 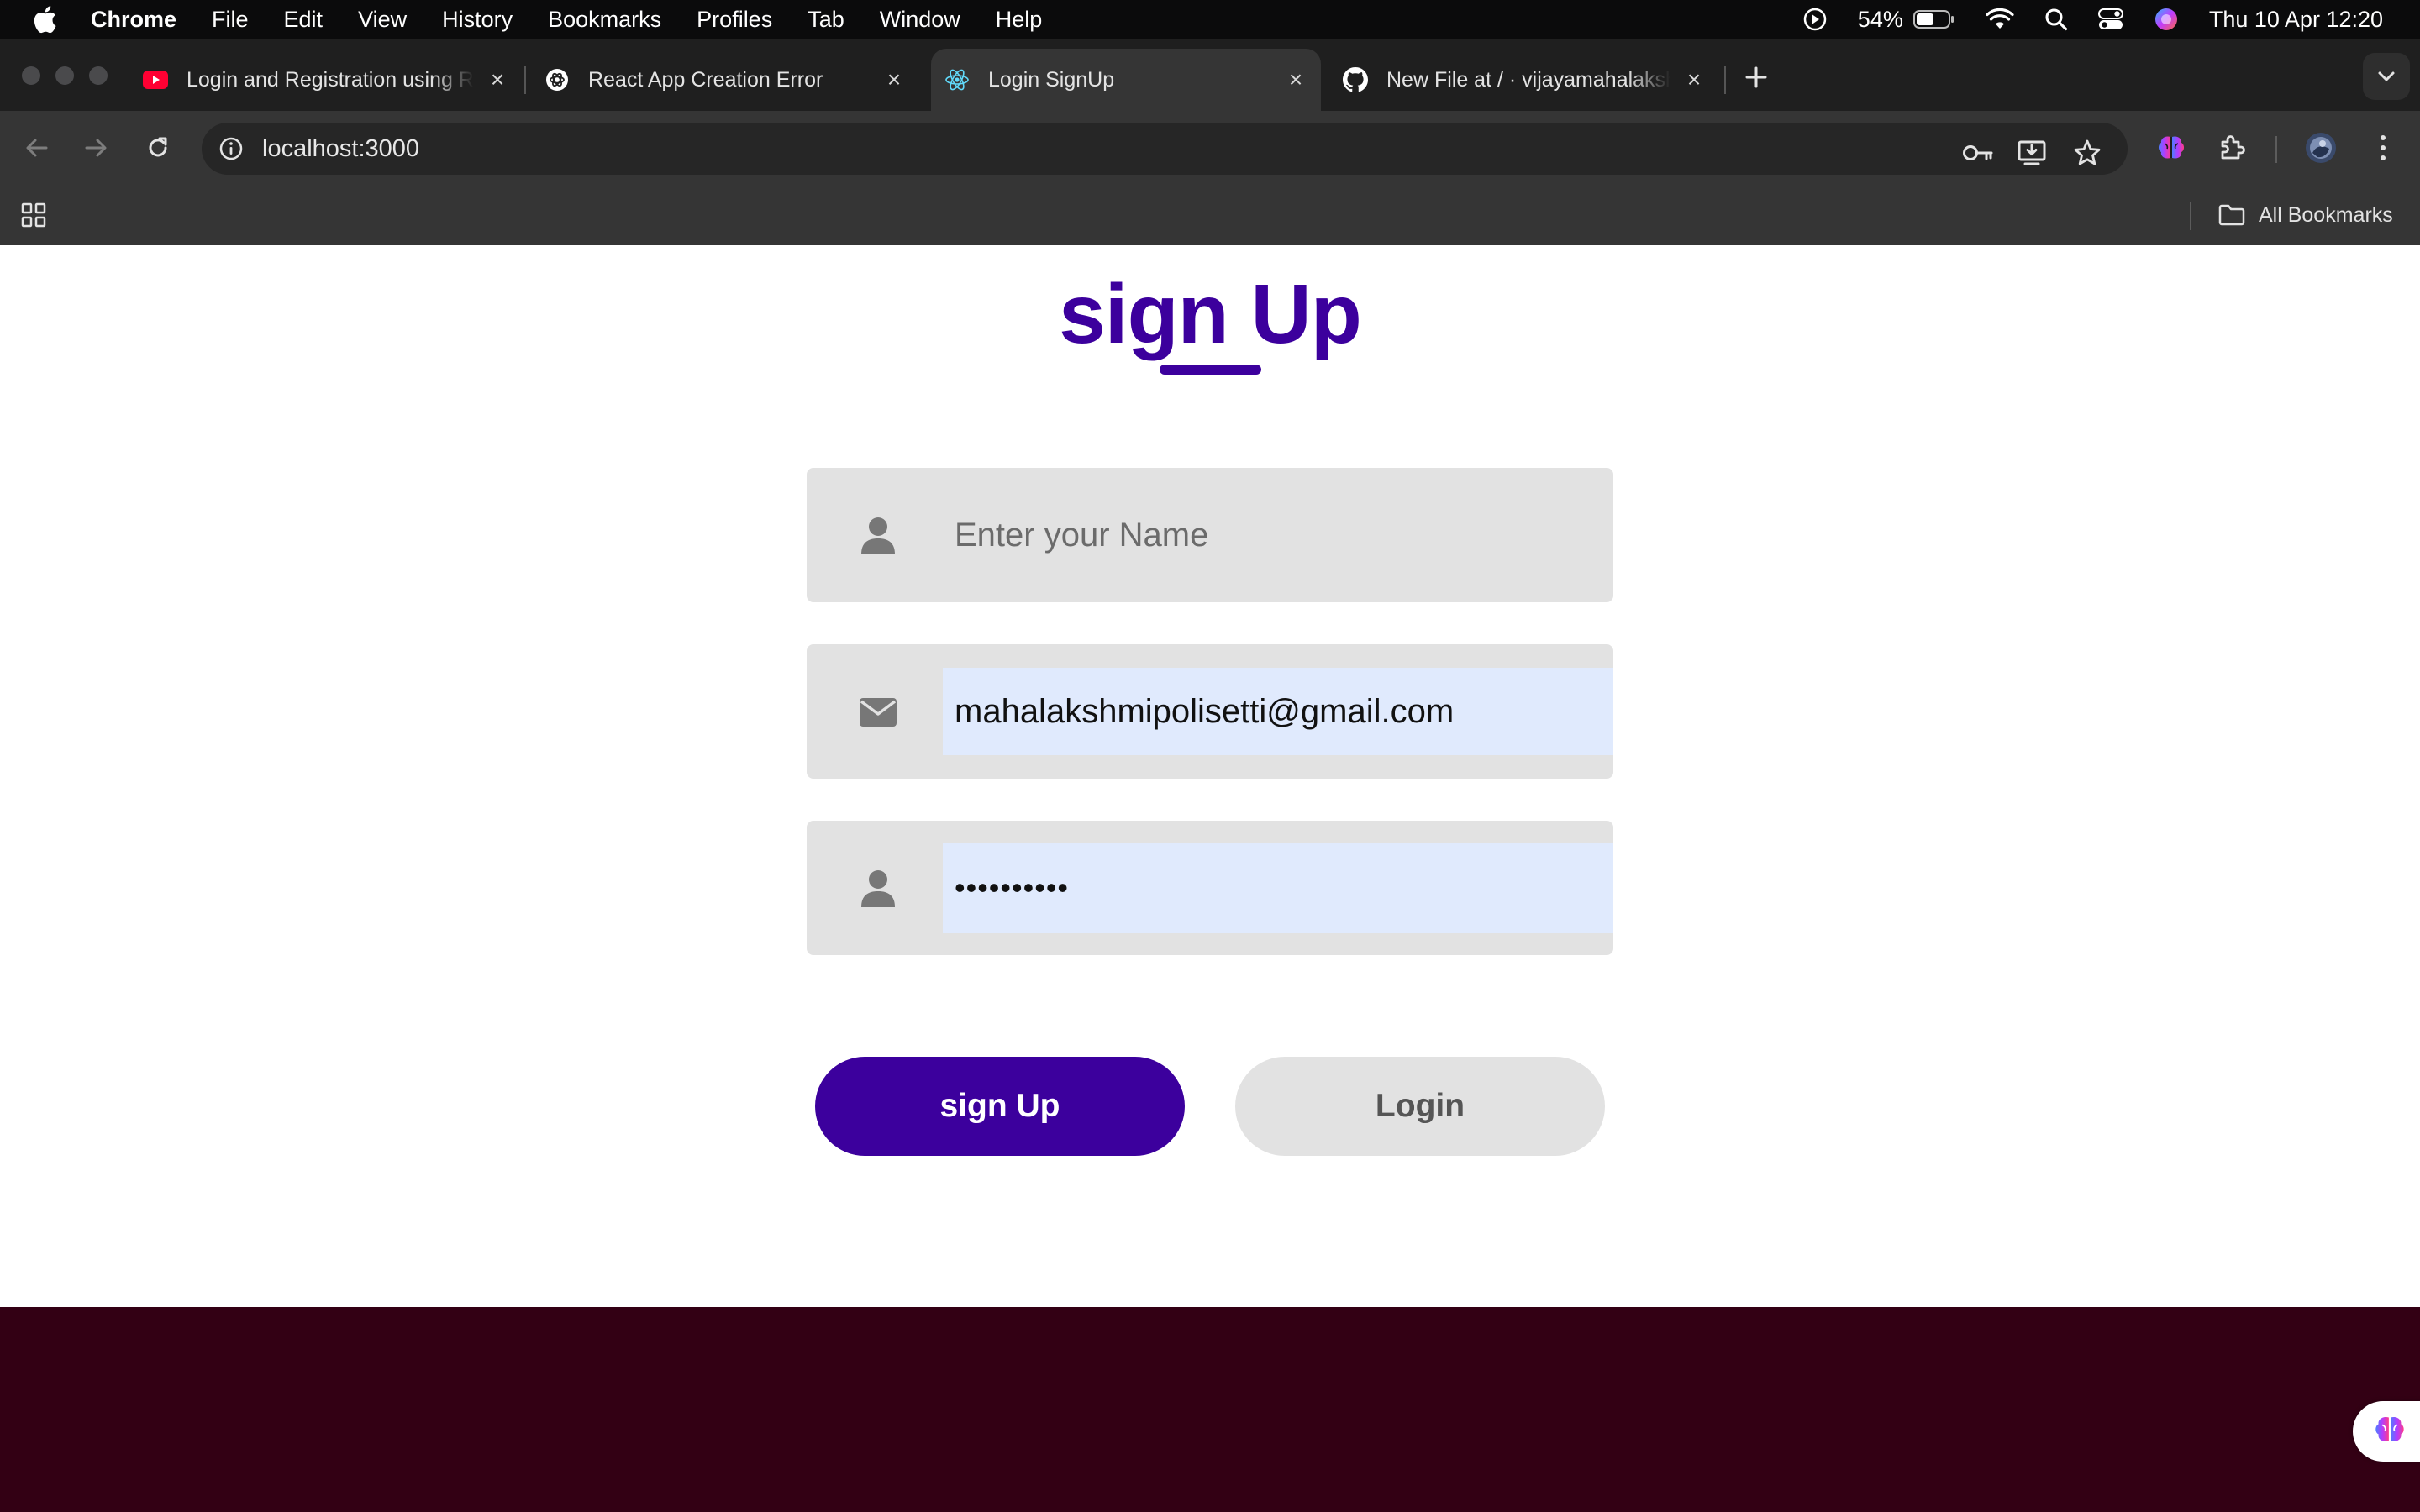 I want to click on siri-icon, so click(x=2166, y=19).